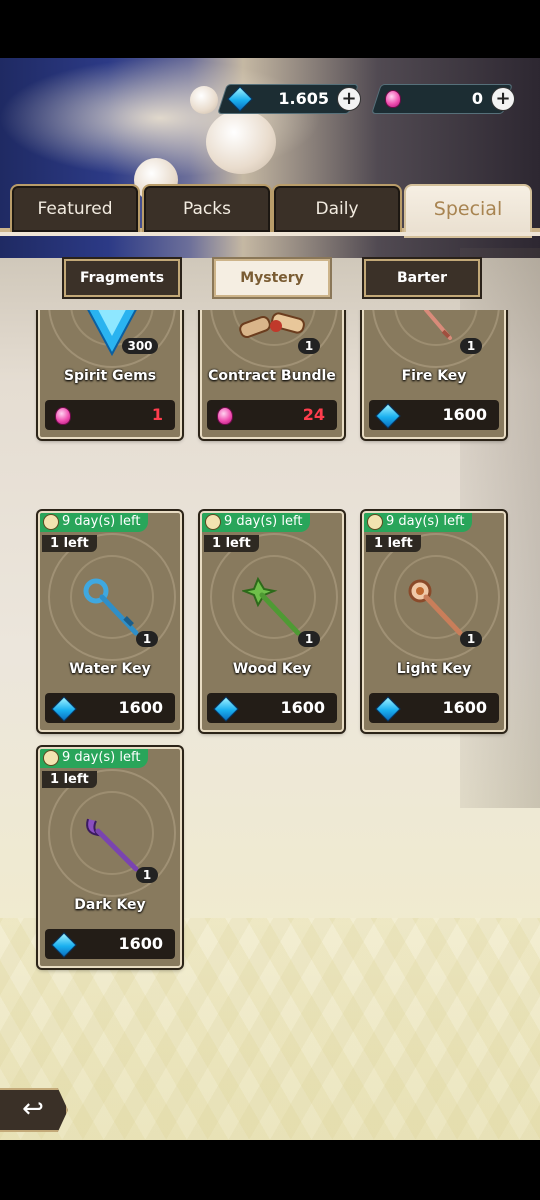 The image size is (540, 1200). I want to click on tab-underline, so click(270, 234).